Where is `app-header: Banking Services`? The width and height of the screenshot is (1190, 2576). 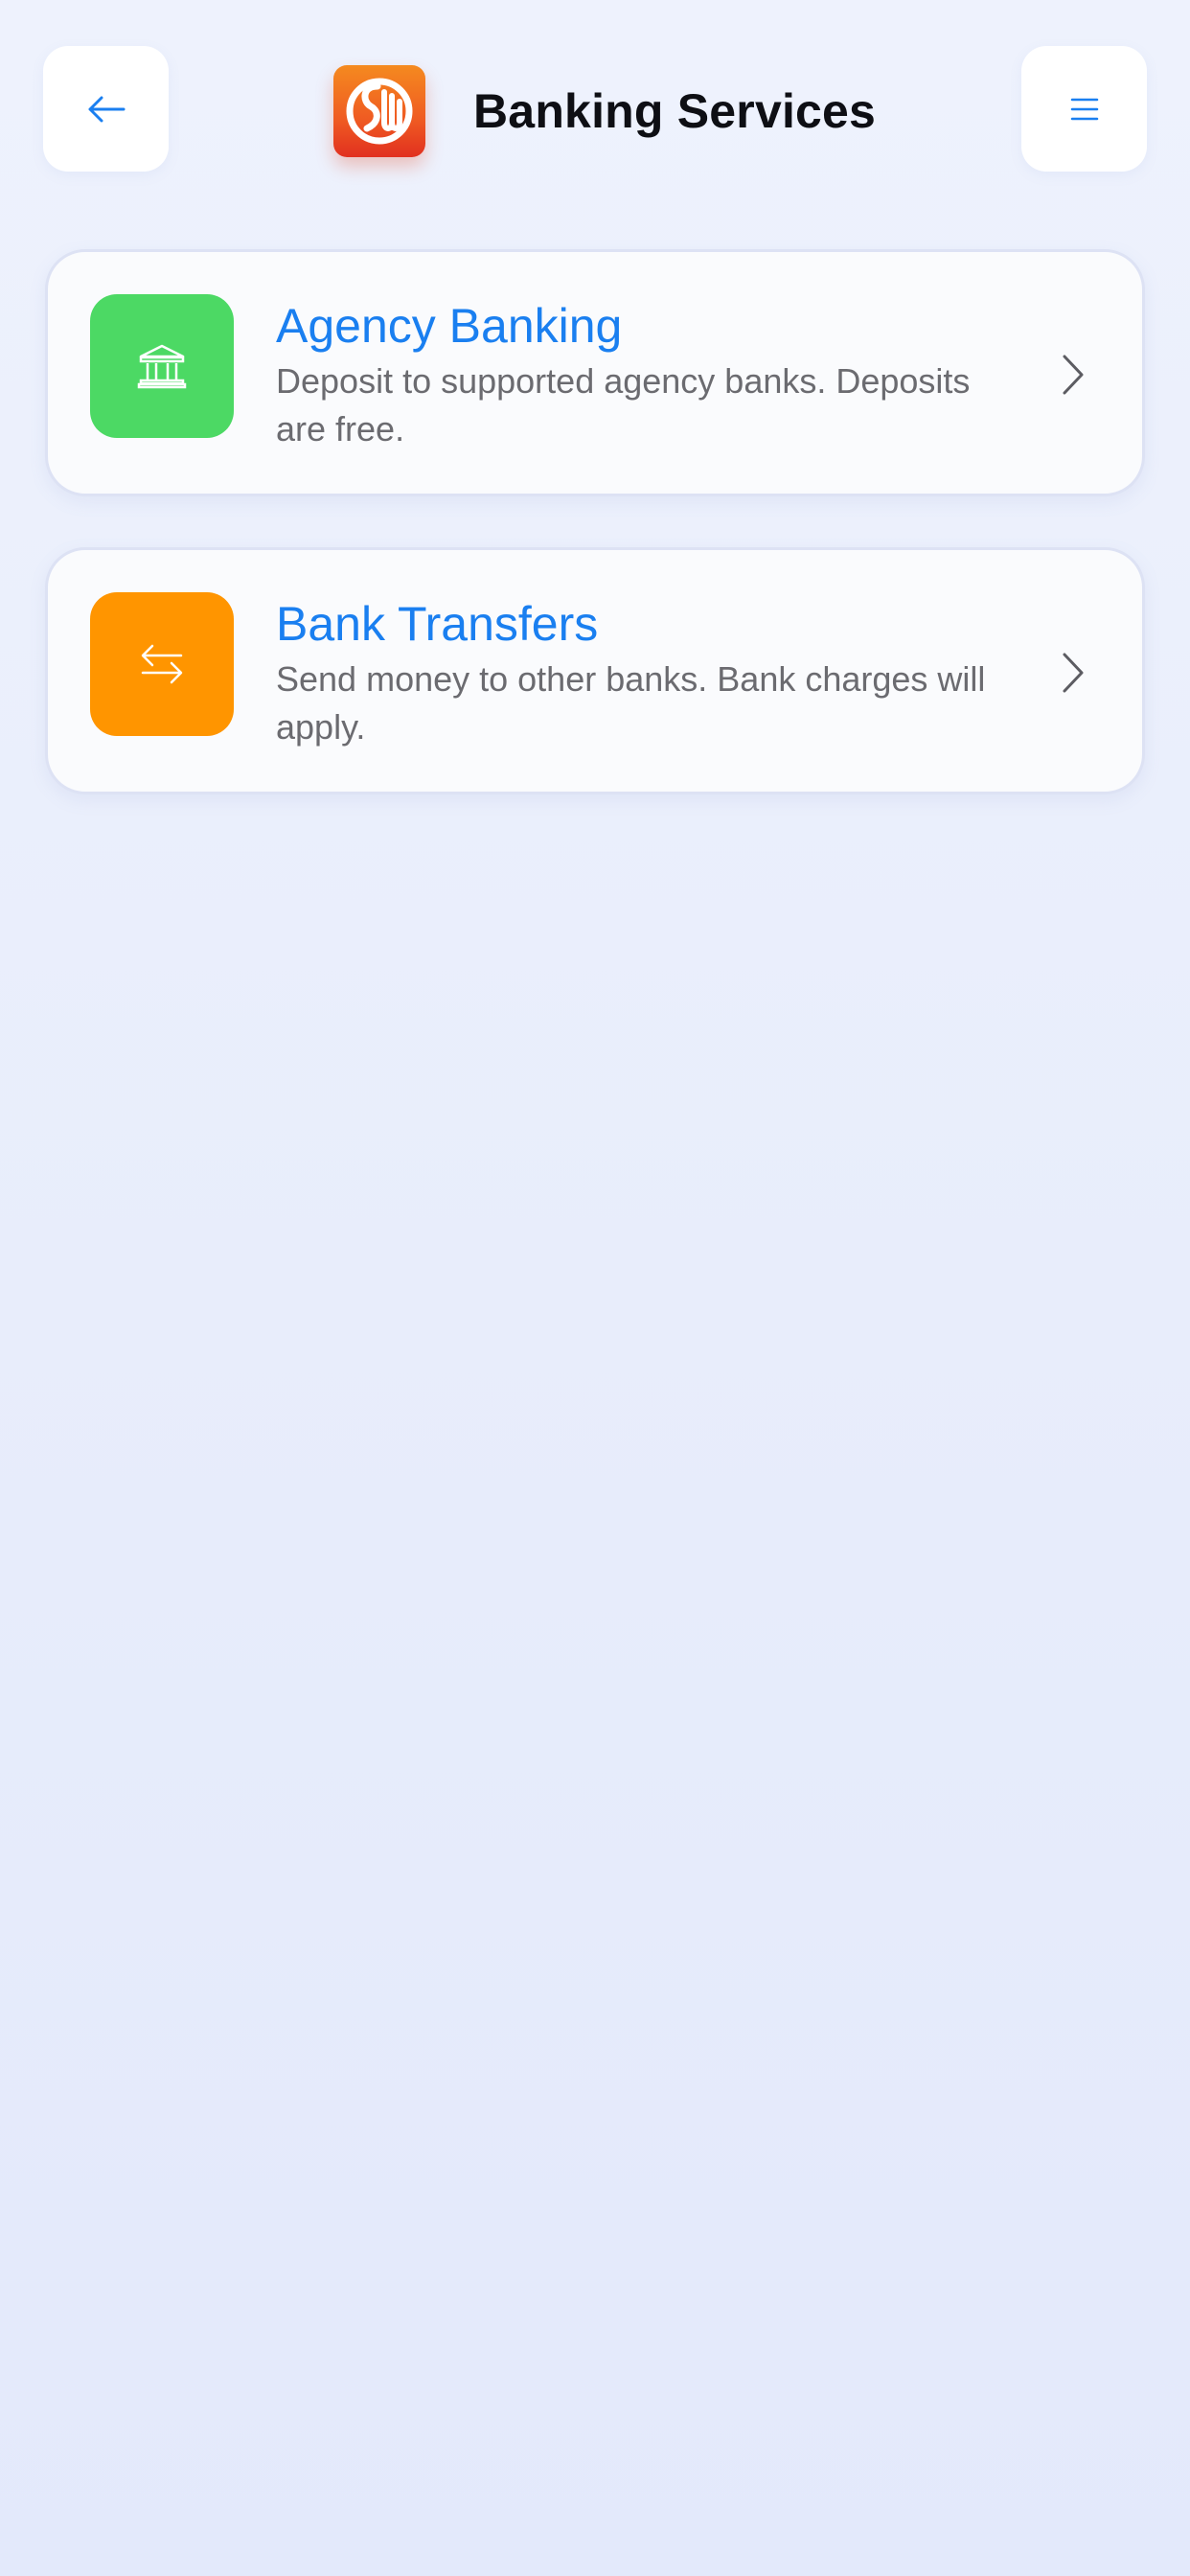
app-header: Banking Services is located at coordinates (595, 110).